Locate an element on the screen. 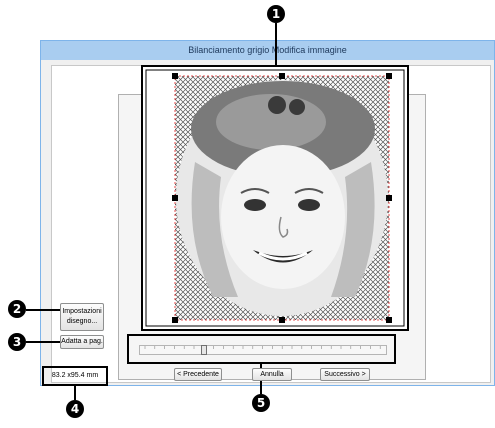 This screenshot has height=428, width=495. slider-track is located at coordinates (263, 350).